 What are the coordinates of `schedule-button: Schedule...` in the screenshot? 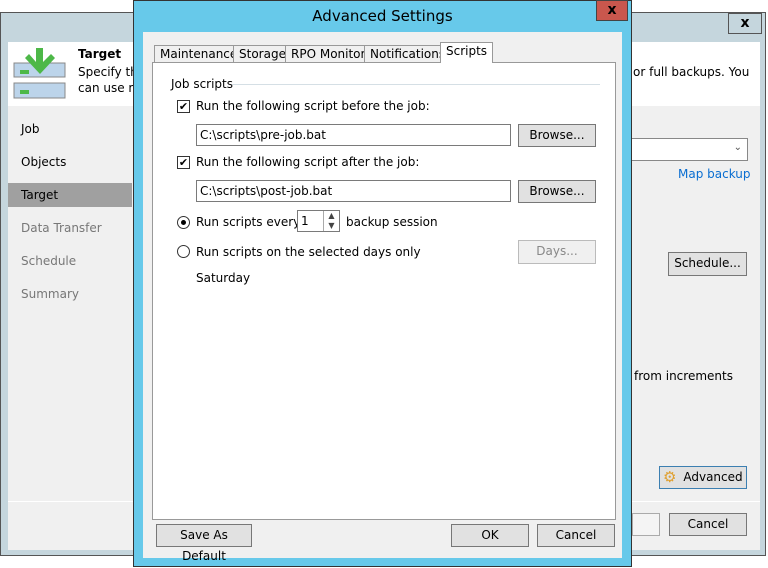 It's located at (707, 264).